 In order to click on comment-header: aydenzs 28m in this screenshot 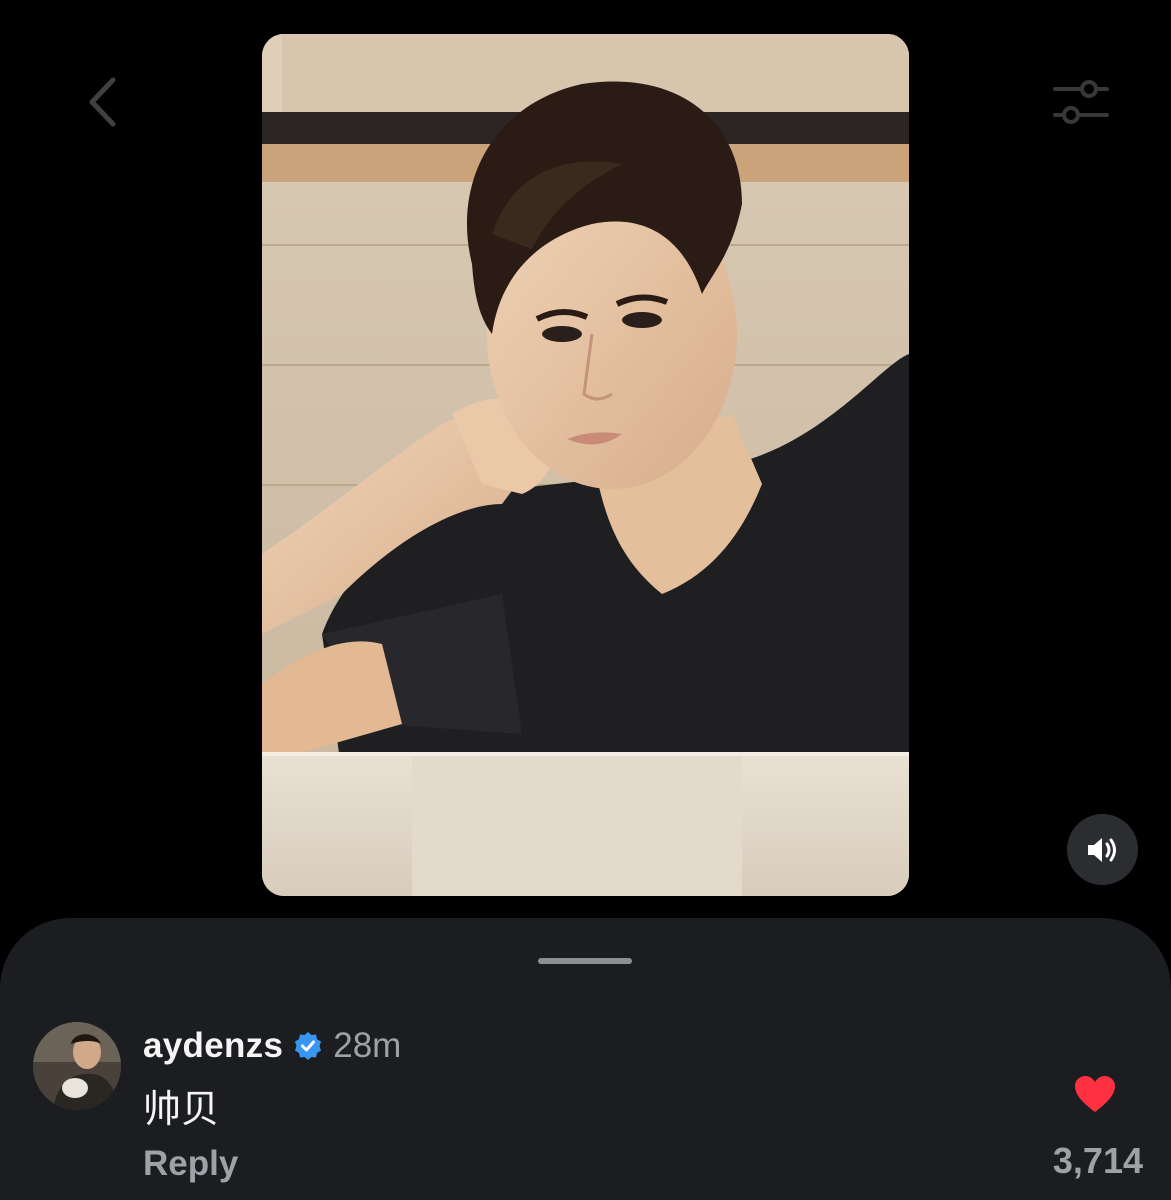, I will do `click(272, 1046)`.